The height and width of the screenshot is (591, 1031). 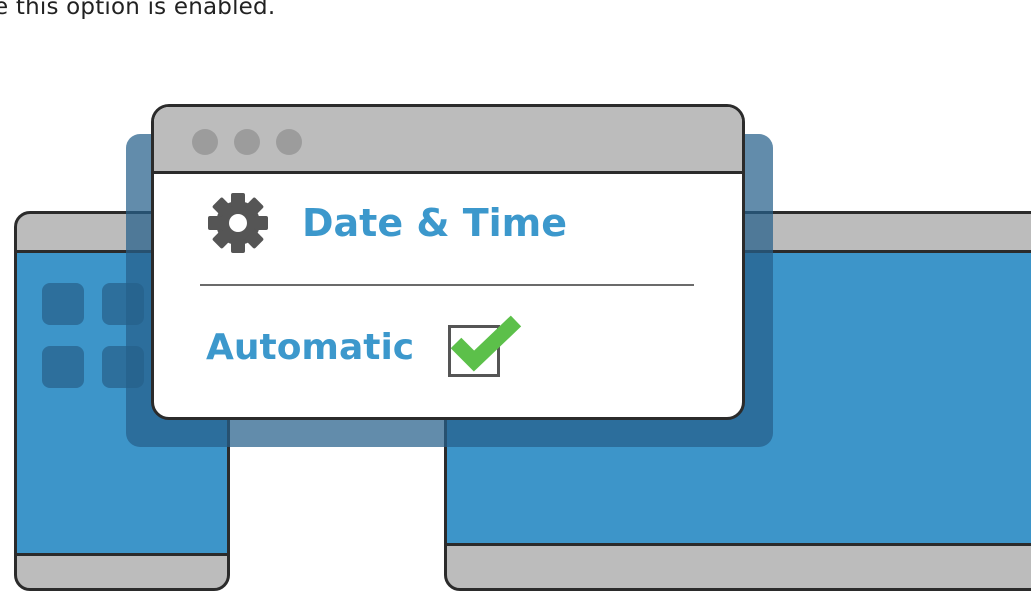 What do you see at coordinates (448, 140) in the screenshot?
I see `window-titlebar` at bounding box center [448, 140].